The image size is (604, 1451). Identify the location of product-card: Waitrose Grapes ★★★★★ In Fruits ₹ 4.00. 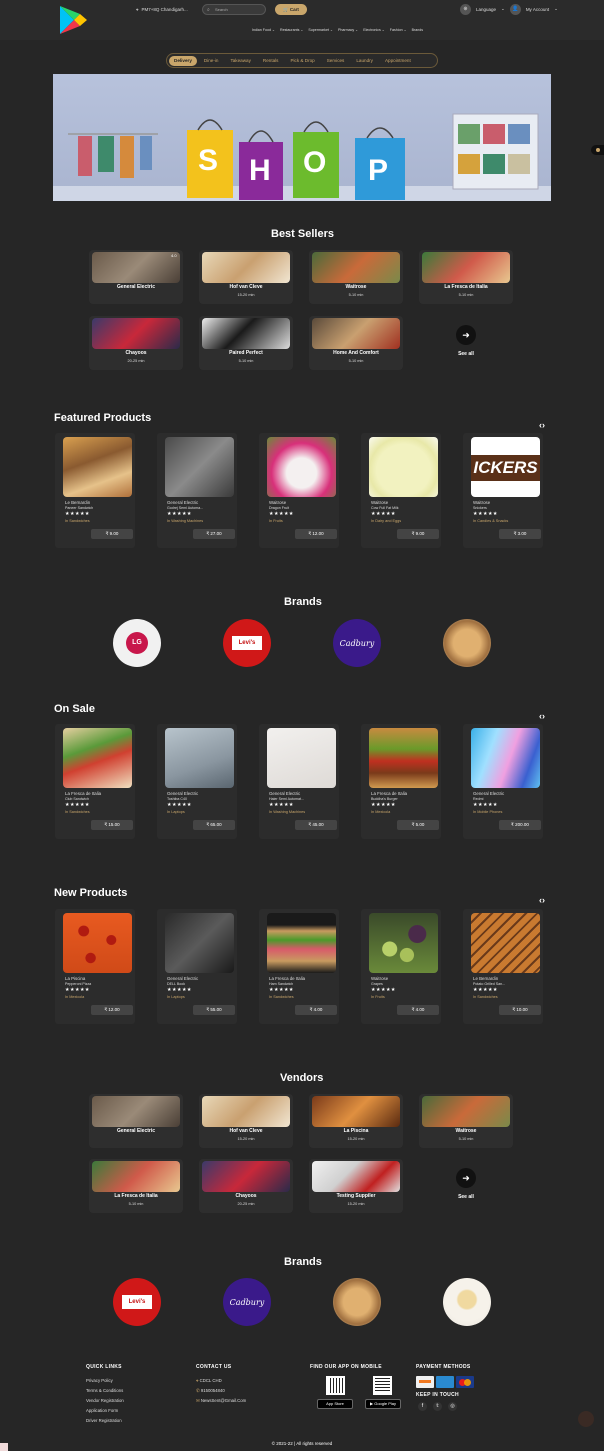
(401, 966).